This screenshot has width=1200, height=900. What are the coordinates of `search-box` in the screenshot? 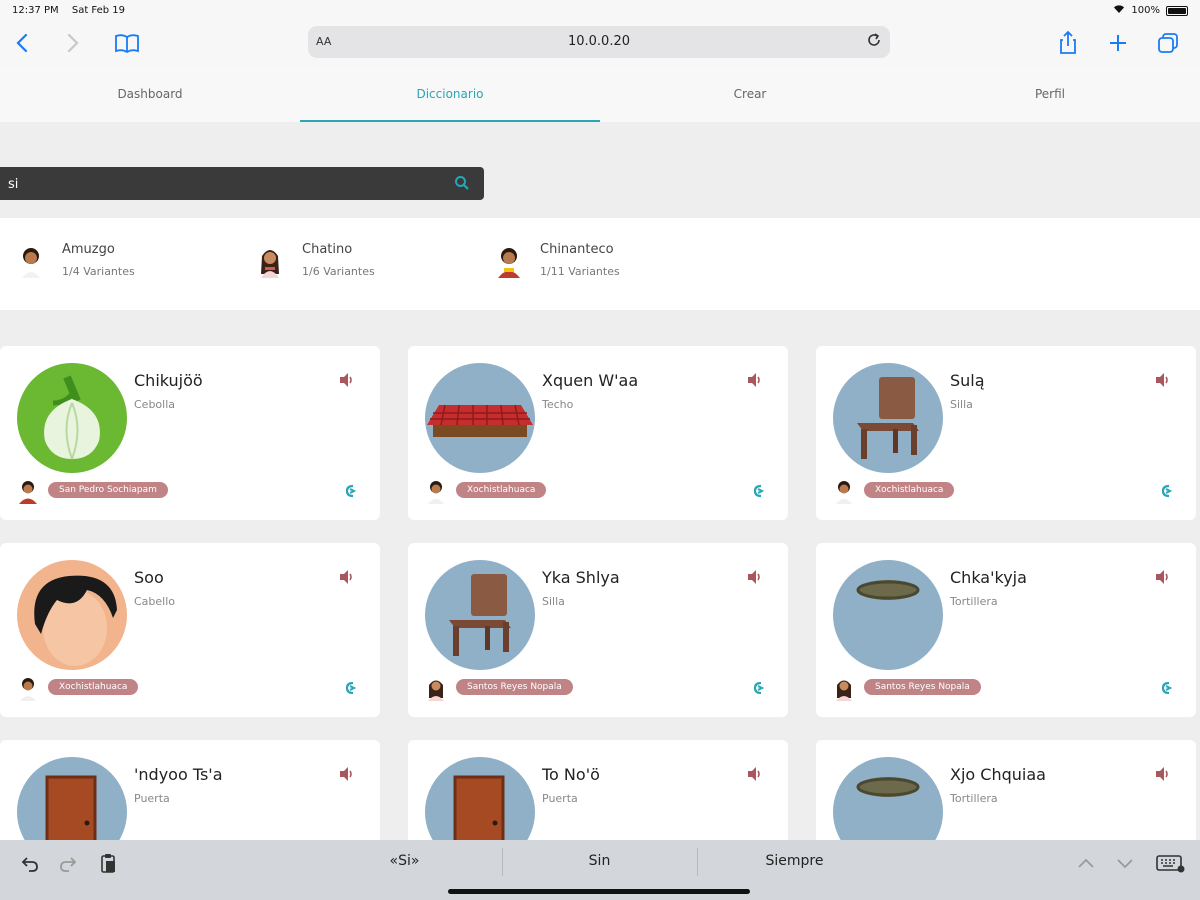 It's located at (242, 183).